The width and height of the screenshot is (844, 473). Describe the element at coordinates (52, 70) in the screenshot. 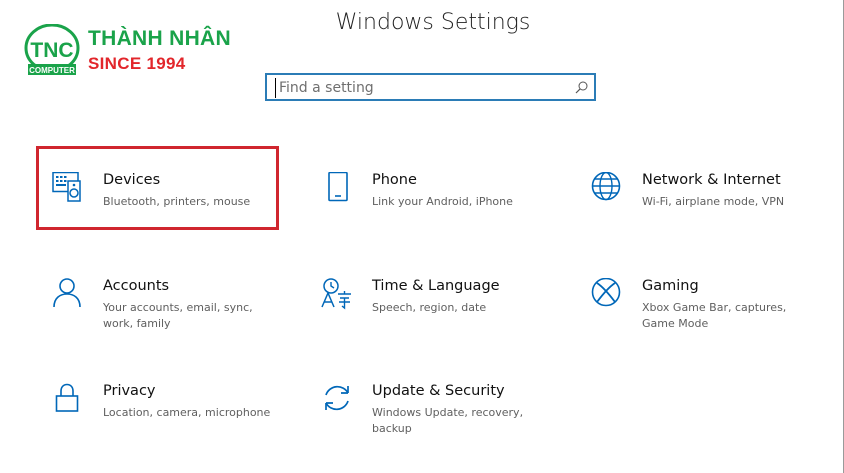

I see `logo-sub: COMPUTER` at that location.